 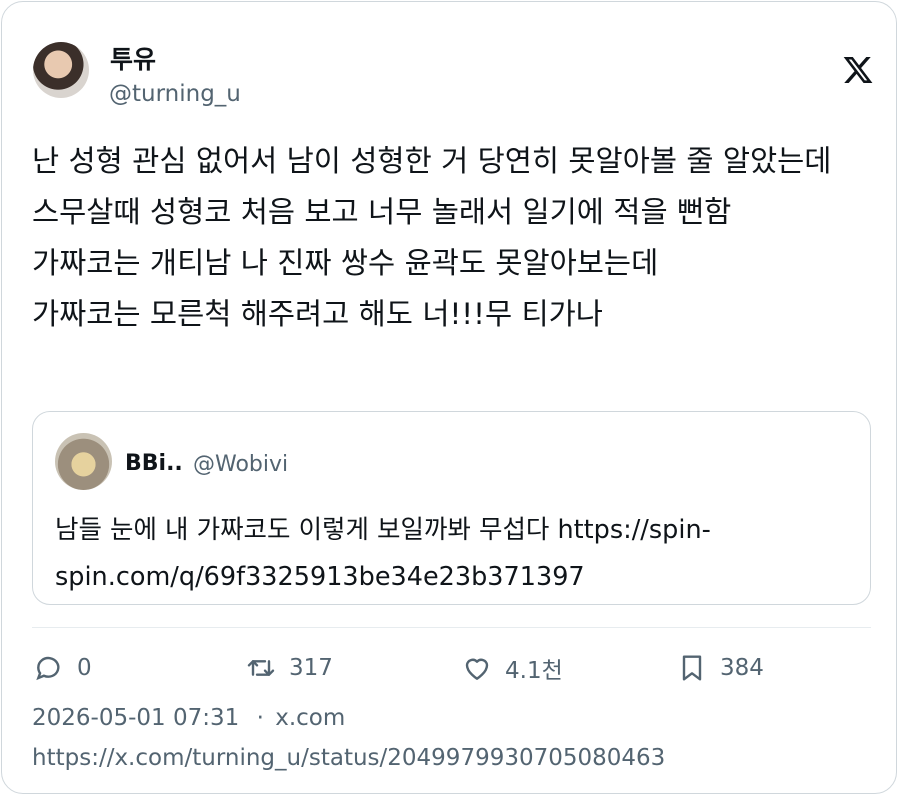 What do you see at coordinates (261, 668) in the screenshot?
I see `retweet-icon` at bounding box center [261, 668].